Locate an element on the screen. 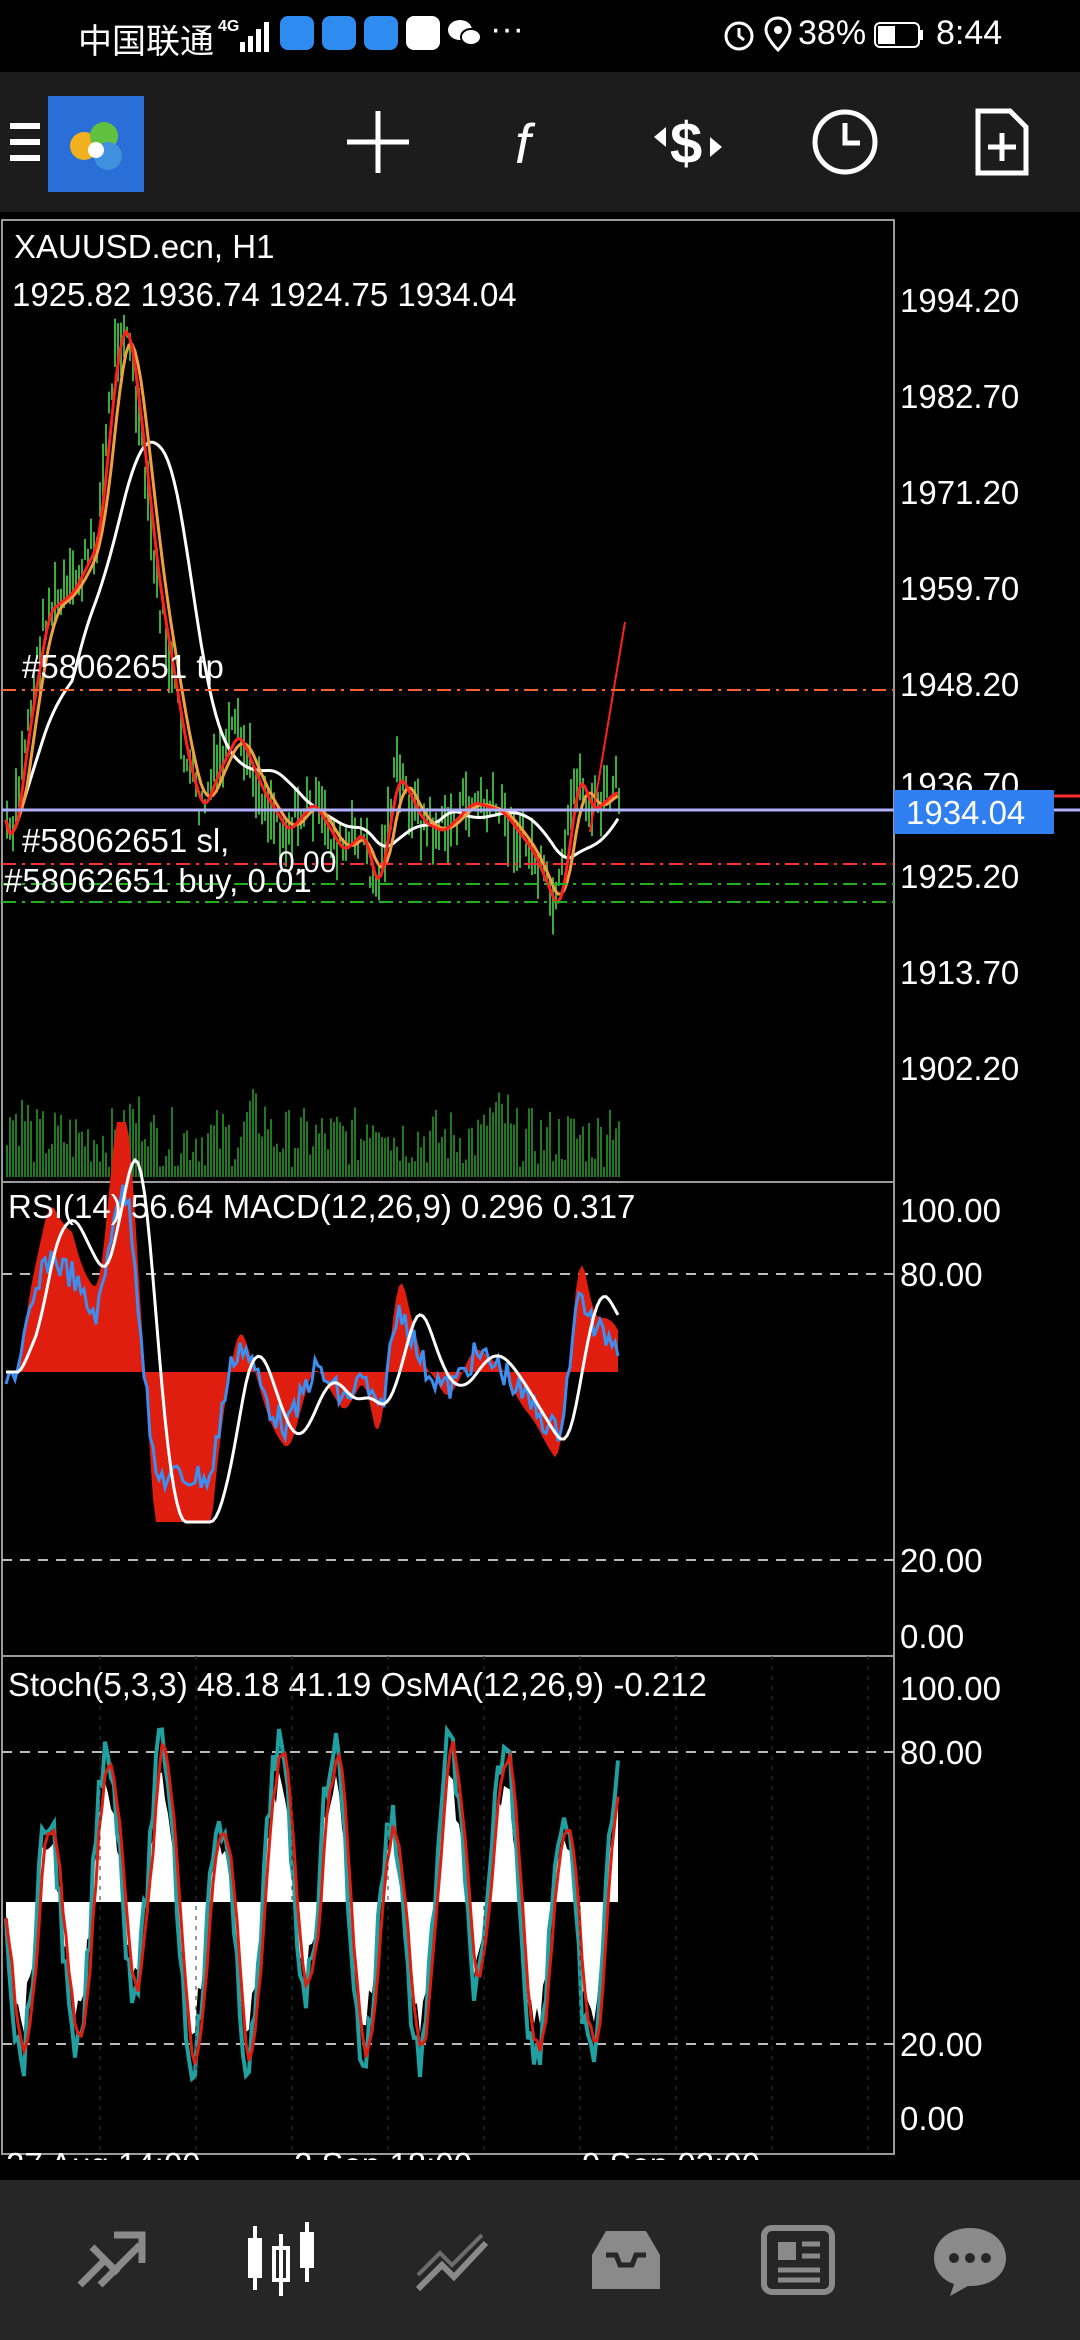 Image resolution: width=1080 pixels, height=2340 pixels. time-label-3: 9 Sep 03:00 is located at coordinates (671, 2153).